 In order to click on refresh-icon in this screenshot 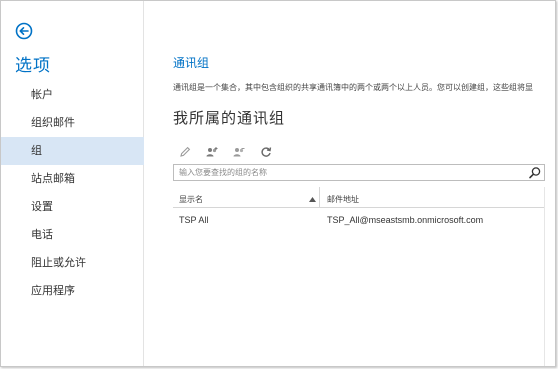, I will do `click(266, 152)`.